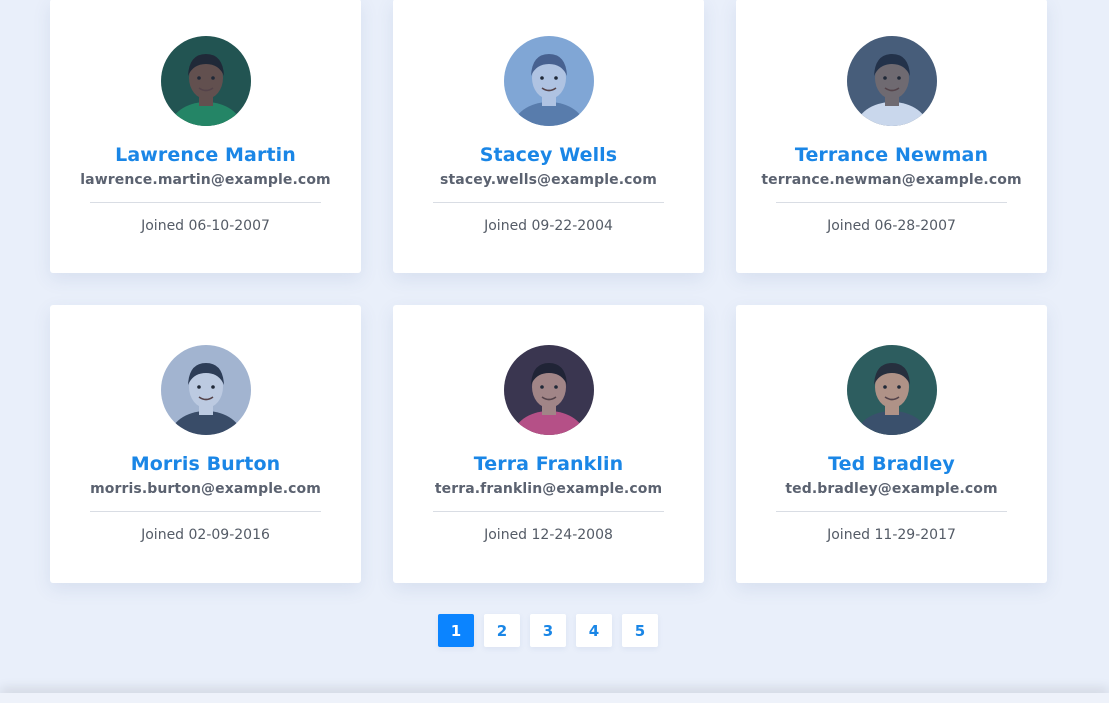 The width and height of the screenshot is (1109, 703). What do you see at coordinates (640, 630) in the screenshot?
I see `page-button-5: 5` at bounding box center [640, 630].